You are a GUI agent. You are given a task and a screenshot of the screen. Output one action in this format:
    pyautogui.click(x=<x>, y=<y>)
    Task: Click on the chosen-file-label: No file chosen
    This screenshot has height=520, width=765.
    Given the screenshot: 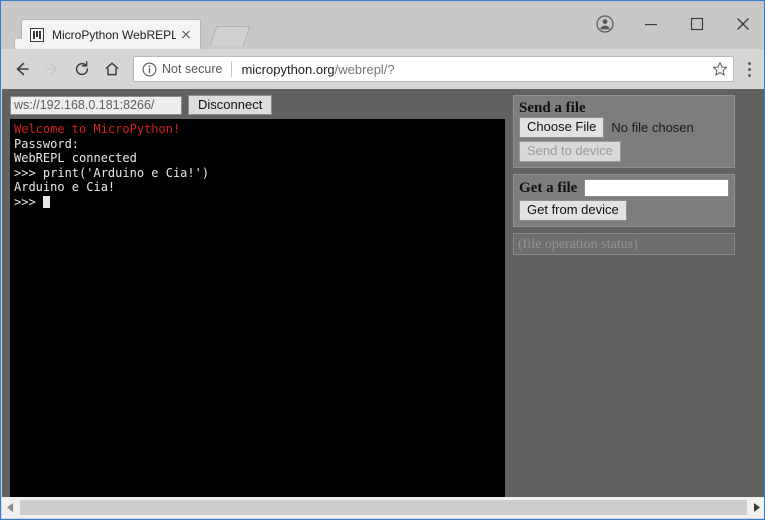 What is the action you would take?
    pyautogui.click(x=652, y=127)
    